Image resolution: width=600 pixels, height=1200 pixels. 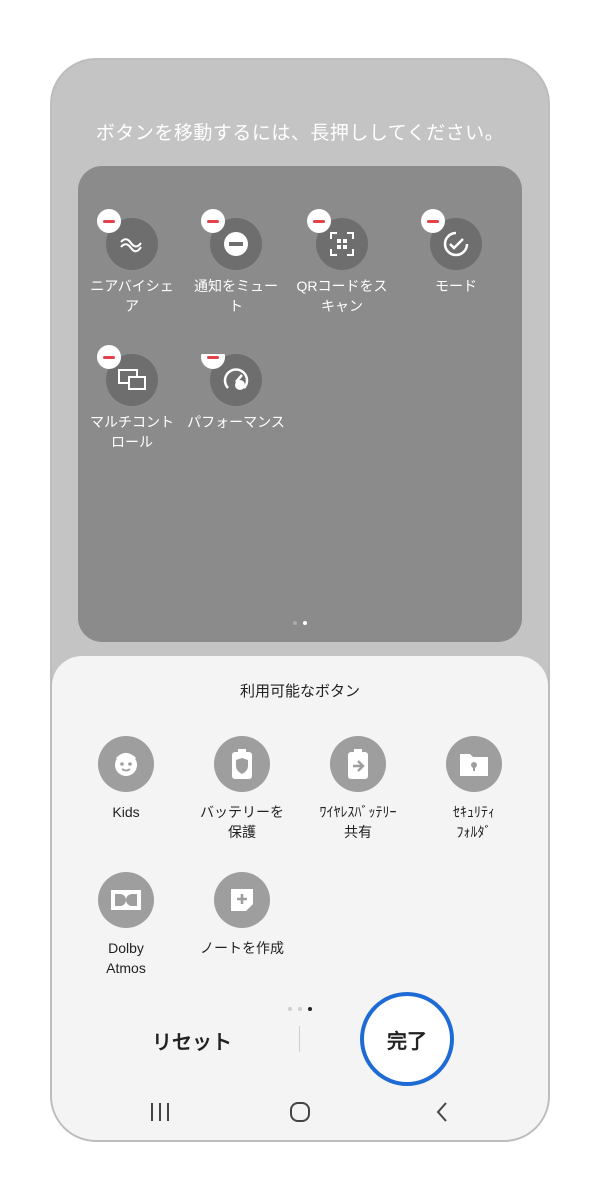 I want to click on multi-control-icon, so click(x=132, y=379).